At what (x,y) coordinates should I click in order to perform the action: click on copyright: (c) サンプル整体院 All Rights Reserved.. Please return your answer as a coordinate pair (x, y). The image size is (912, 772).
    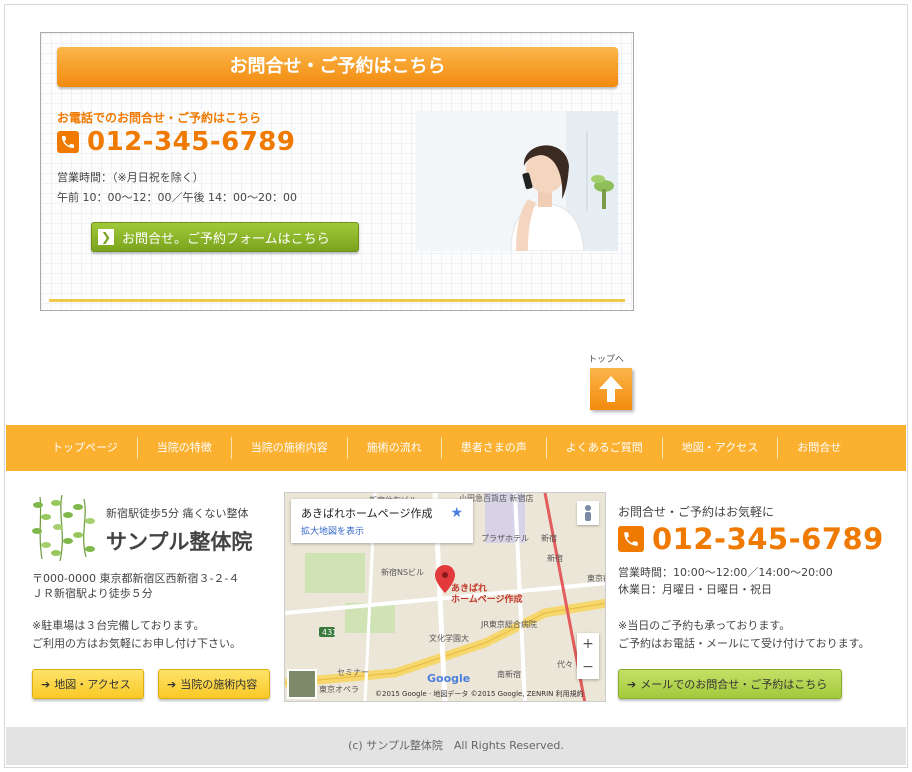
    Looking at the image, I should click on (456, 746).